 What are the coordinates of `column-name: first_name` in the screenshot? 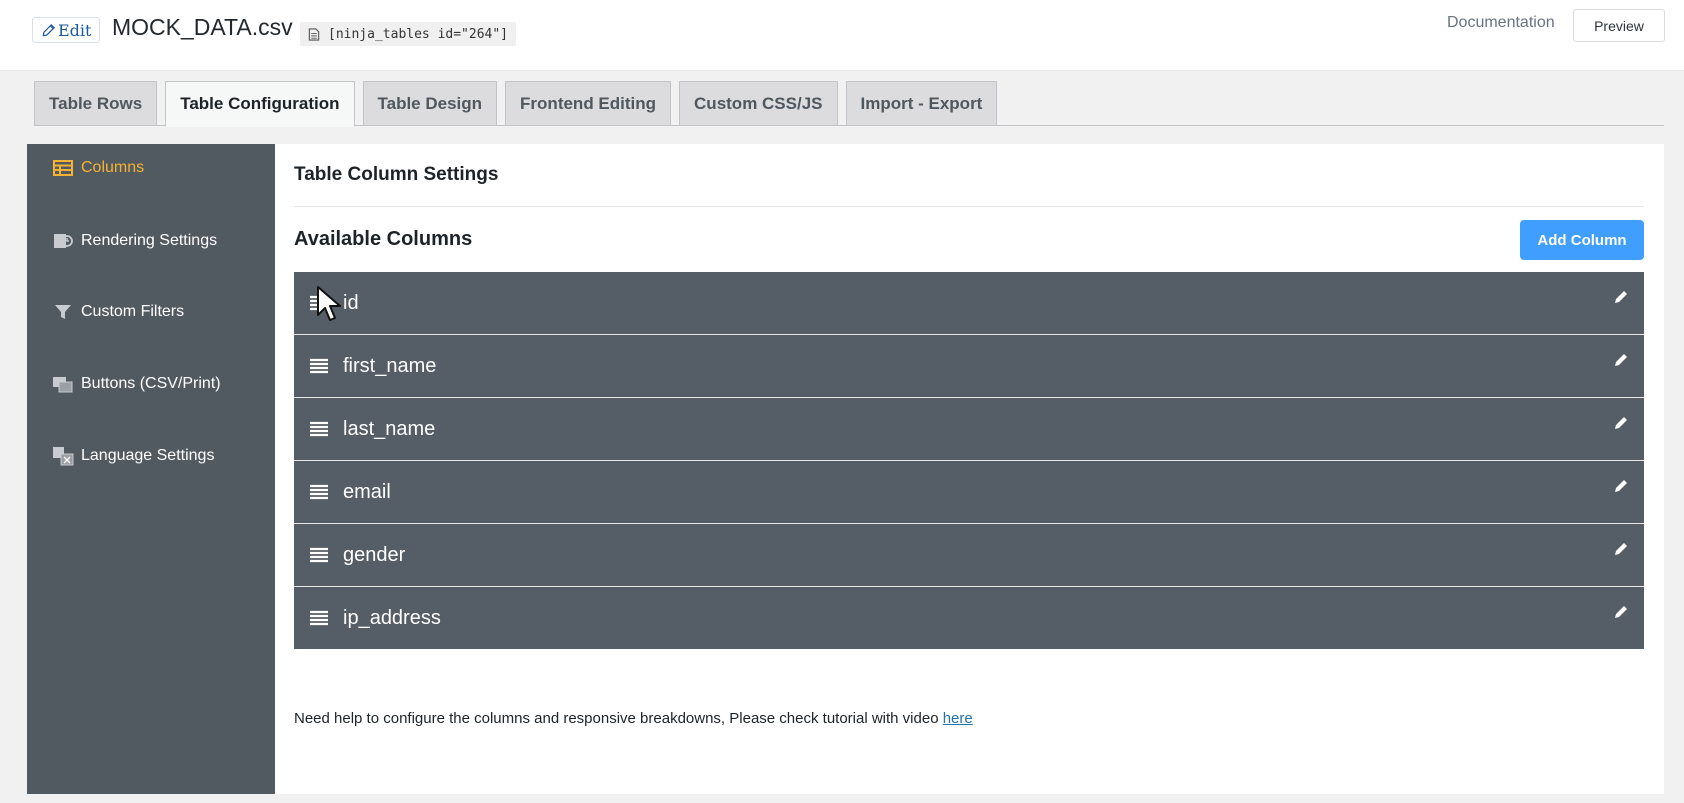 It's located at (390, 365).